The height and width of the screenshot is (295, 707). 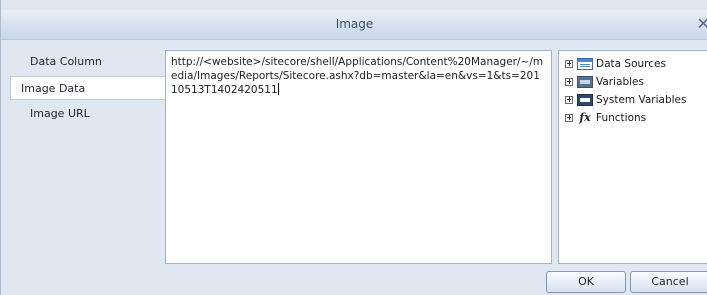 What do you see at coordinates (88, 88) in the screenshot?
I see `tab-image-data: Image Data` at bounding box center [88, 88].